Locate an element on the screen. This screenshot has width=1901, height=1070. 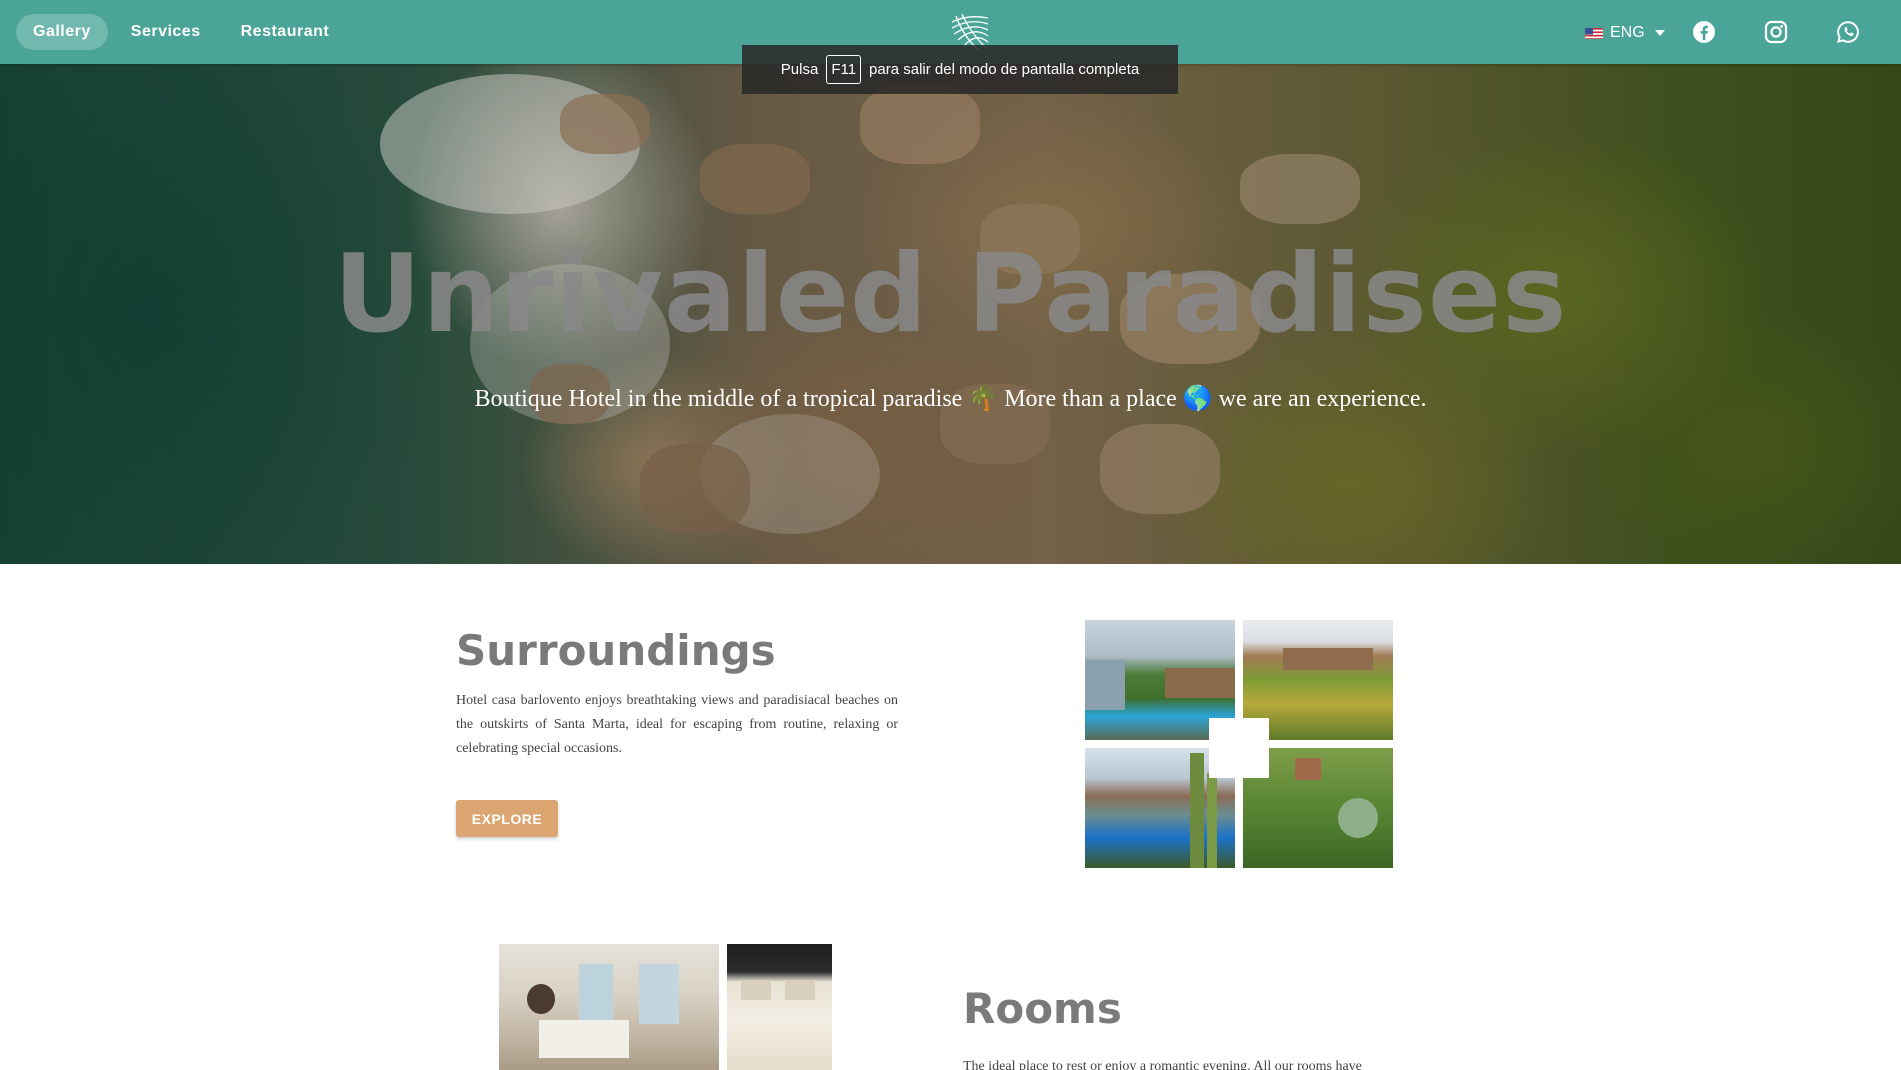
instagram-icon is located at coordinates (1776, 32).